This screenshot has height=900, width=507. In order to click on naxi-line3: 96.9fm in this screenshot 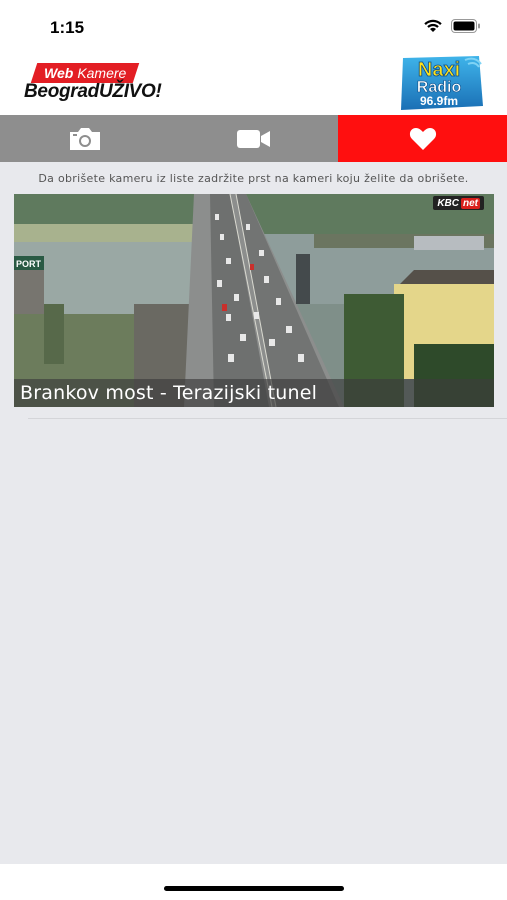, I will do `click(439, 101)`.